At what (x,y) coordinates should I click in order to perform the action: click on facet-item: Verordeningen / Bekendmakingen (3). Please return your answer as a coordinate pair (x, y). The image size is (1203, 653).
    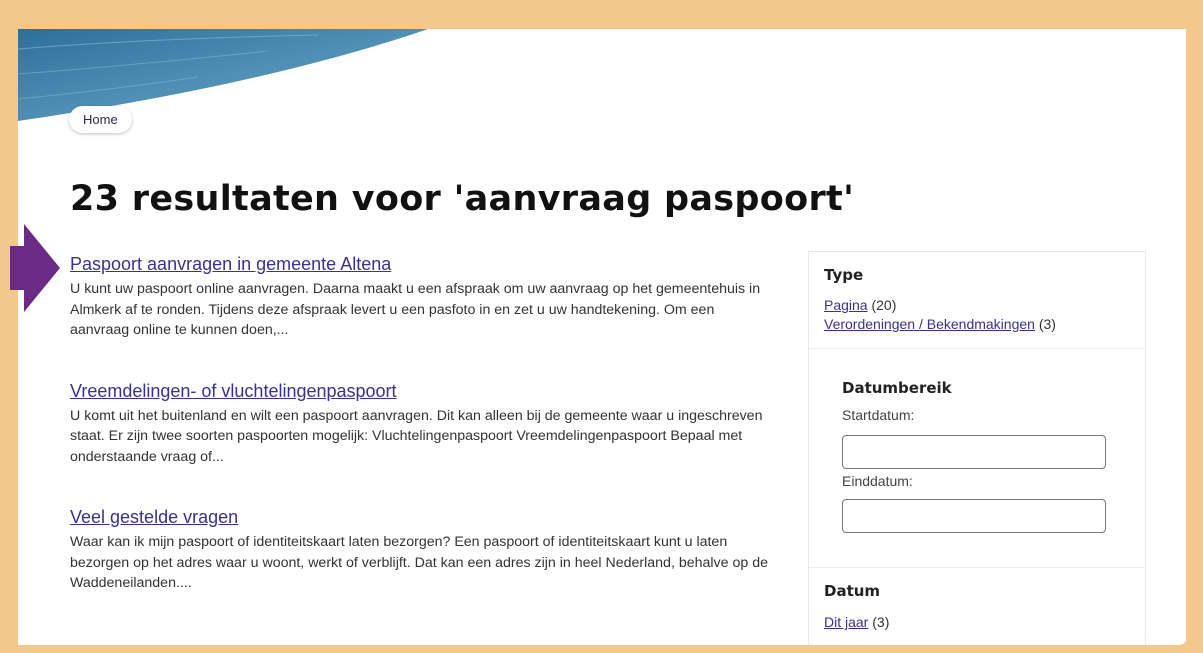
    Looking at the image, I should click on (977, 324).